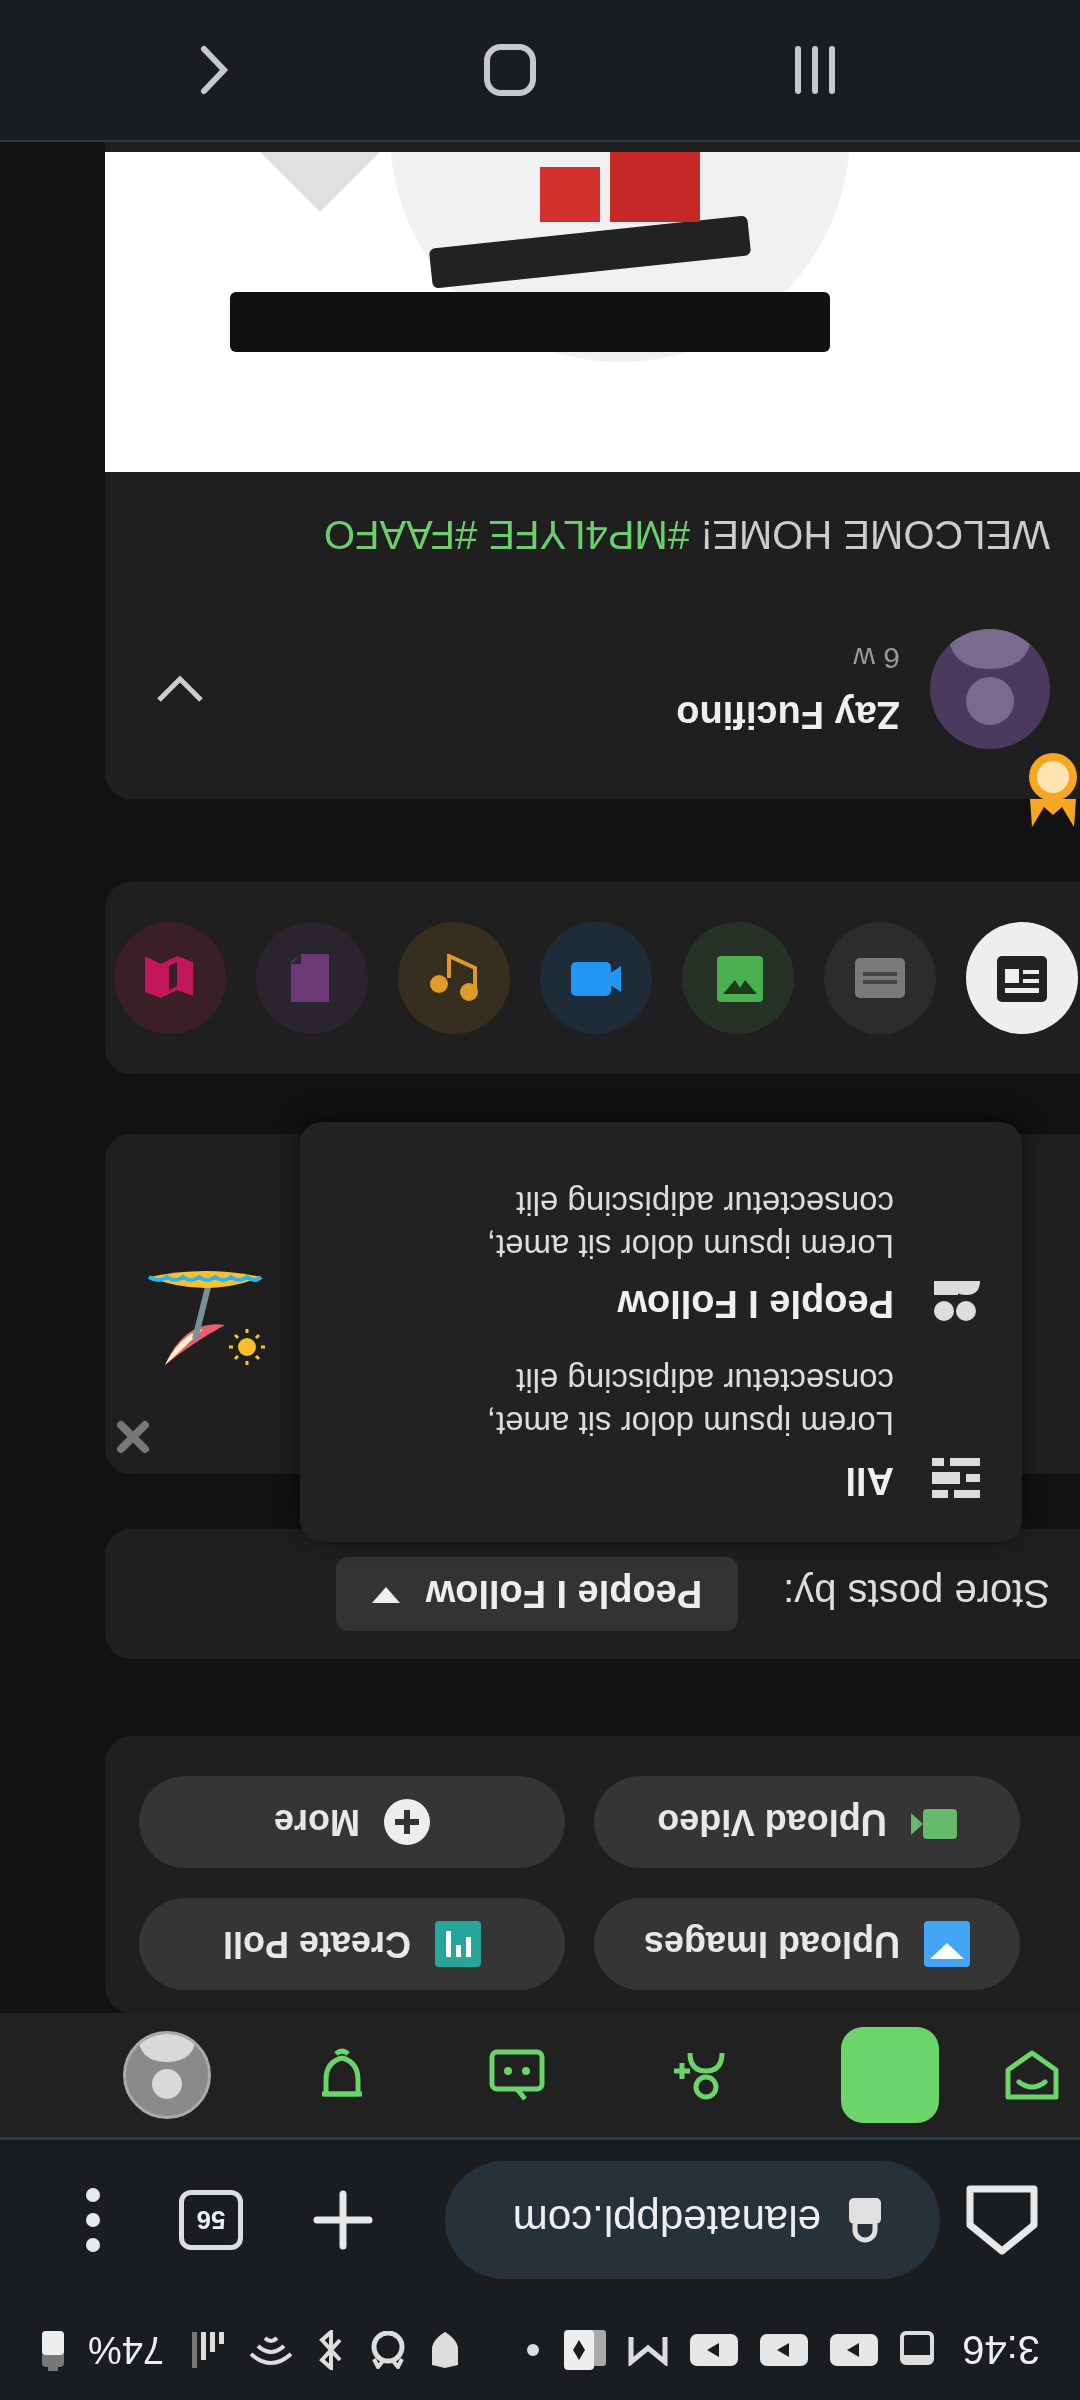  What do you see at coordinates (1022, 978) in the screenshot?
I see `article-icon` at bounding box center [1022, 978].